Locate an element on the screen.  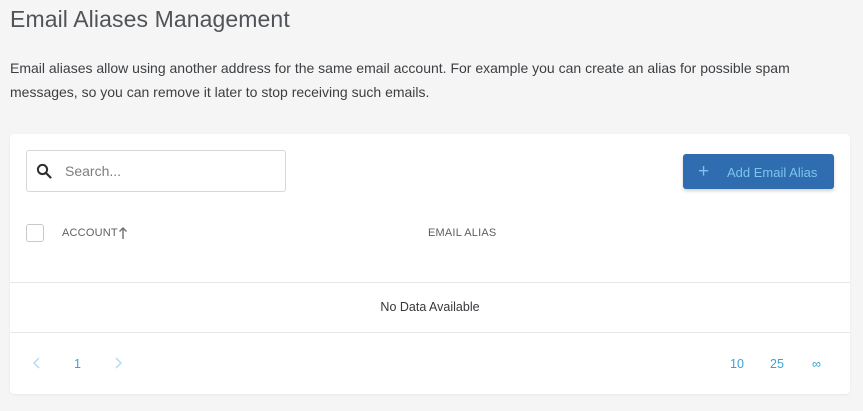
plus-icon: + is located at coordinates (704, 171).